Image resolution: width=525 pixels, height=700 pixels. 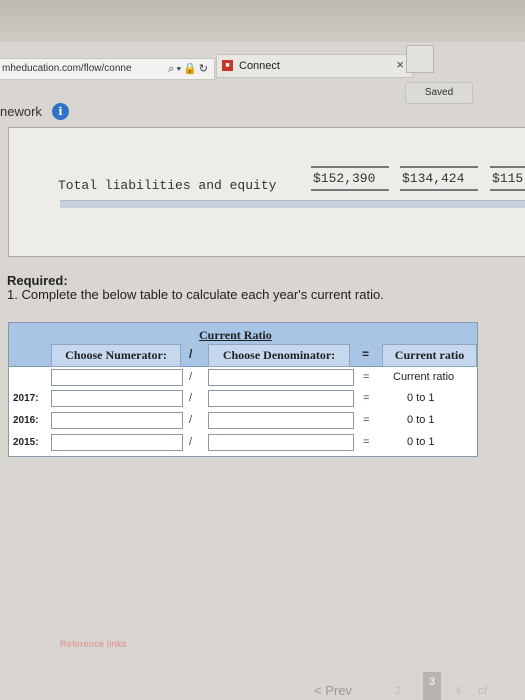 What do you see at coordinates (281, 398) in the screenshot?
I see `denominator-input-2017` at bounding box center [281, 398].